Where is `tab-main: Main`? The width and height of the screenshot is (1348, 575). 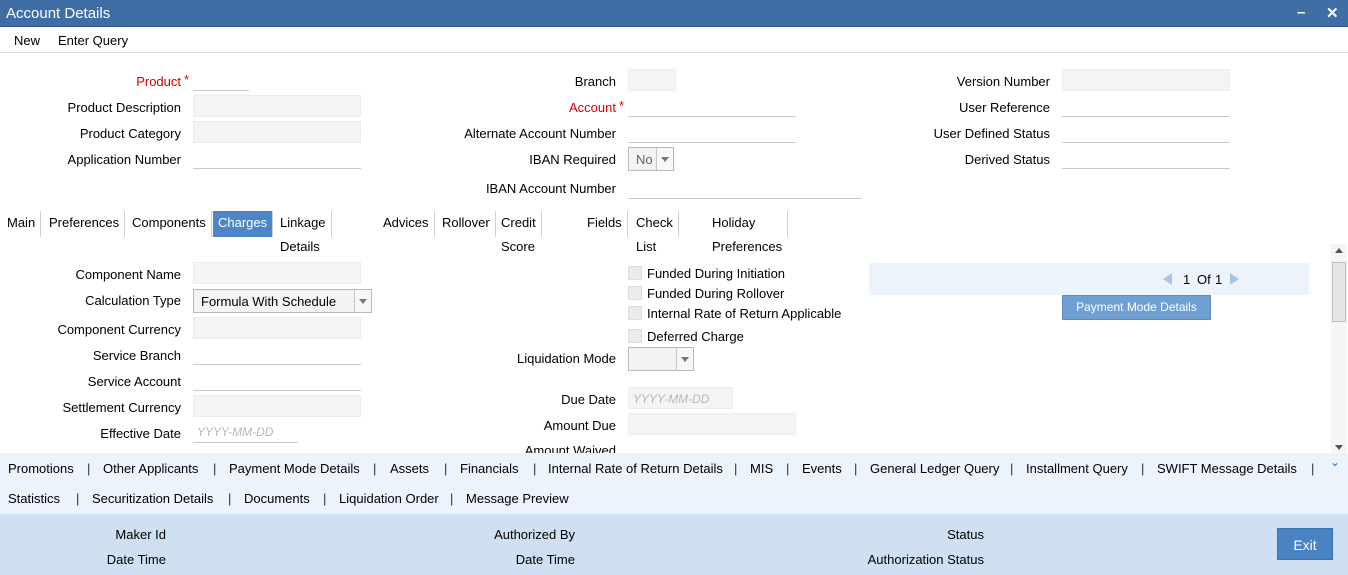
tab-main: Main is located at coordinates (22, 224).